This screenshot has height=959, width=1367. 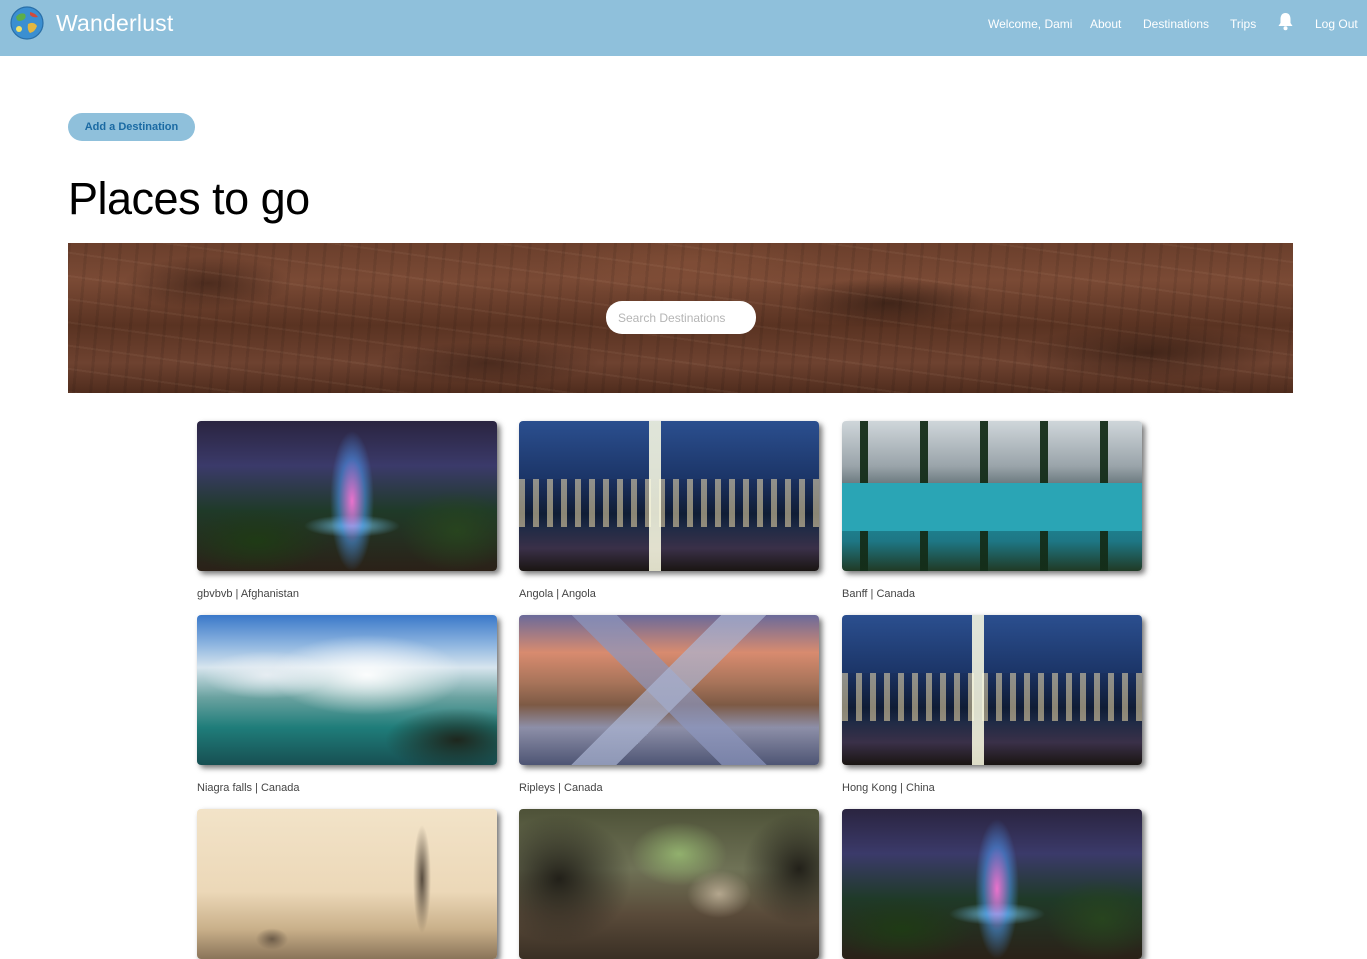 What do you see at coordinates (878, 594) in the screenshot?
I see `destination-caption: Banff | Canada` at bounding box center [878, 594].